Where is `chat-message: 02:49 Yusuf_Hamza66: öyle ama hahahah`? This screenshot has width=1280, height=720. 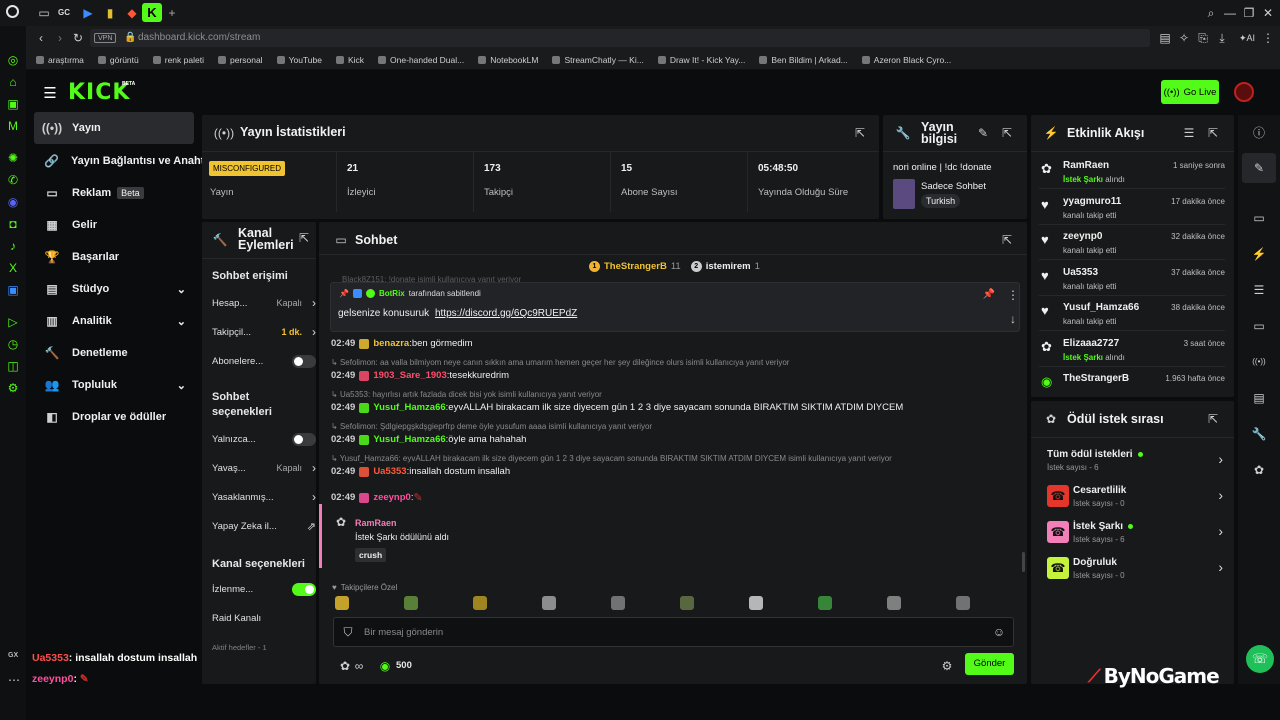 chat-message: 02:49 Yusuf_Hamza66: öyle ama hahahah is located at coordinates (676, 439).